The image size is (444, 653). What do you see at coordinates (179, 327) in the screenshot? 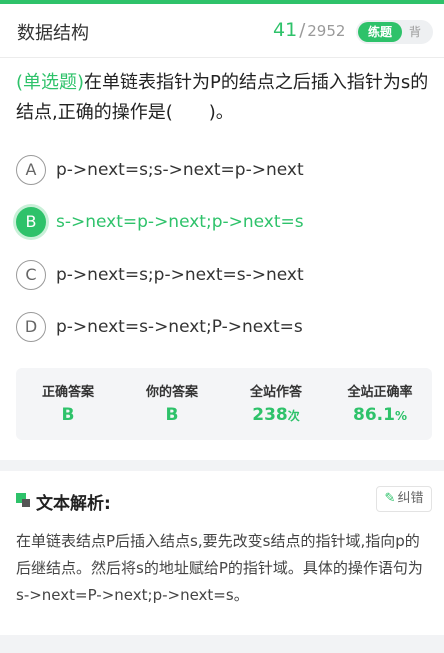
I see `option-d-text: p->next=s->next;P->next=s` at bounding box center [179, 327].